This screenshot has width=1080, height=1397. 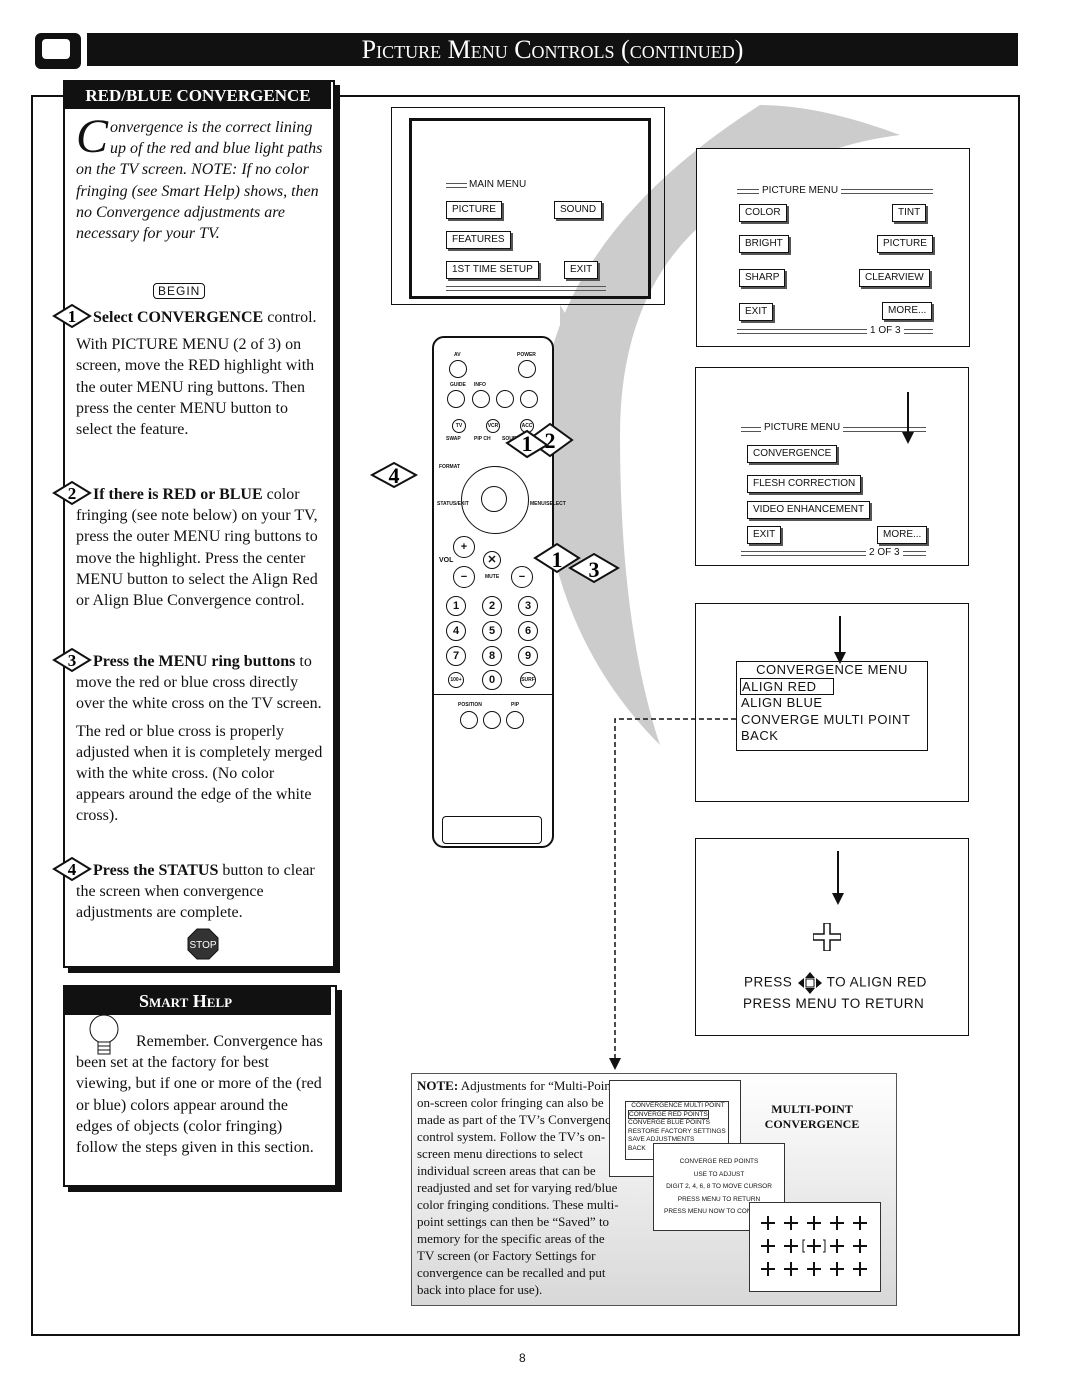 I want to click on drop-cap: C, so click(x=92, y=136).